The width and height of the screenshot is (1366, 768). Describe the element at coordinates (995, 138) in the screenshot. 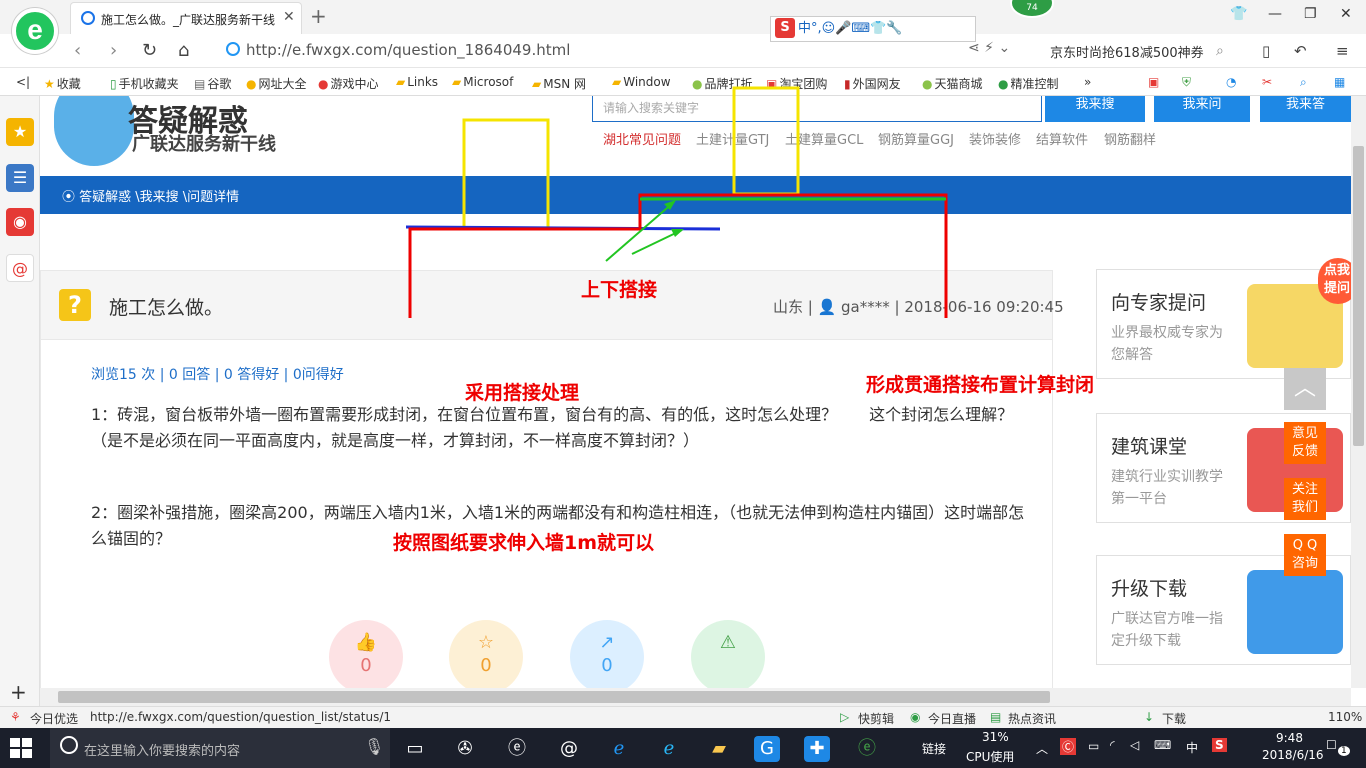

I see `hot-link: 装饰装修` at that location.